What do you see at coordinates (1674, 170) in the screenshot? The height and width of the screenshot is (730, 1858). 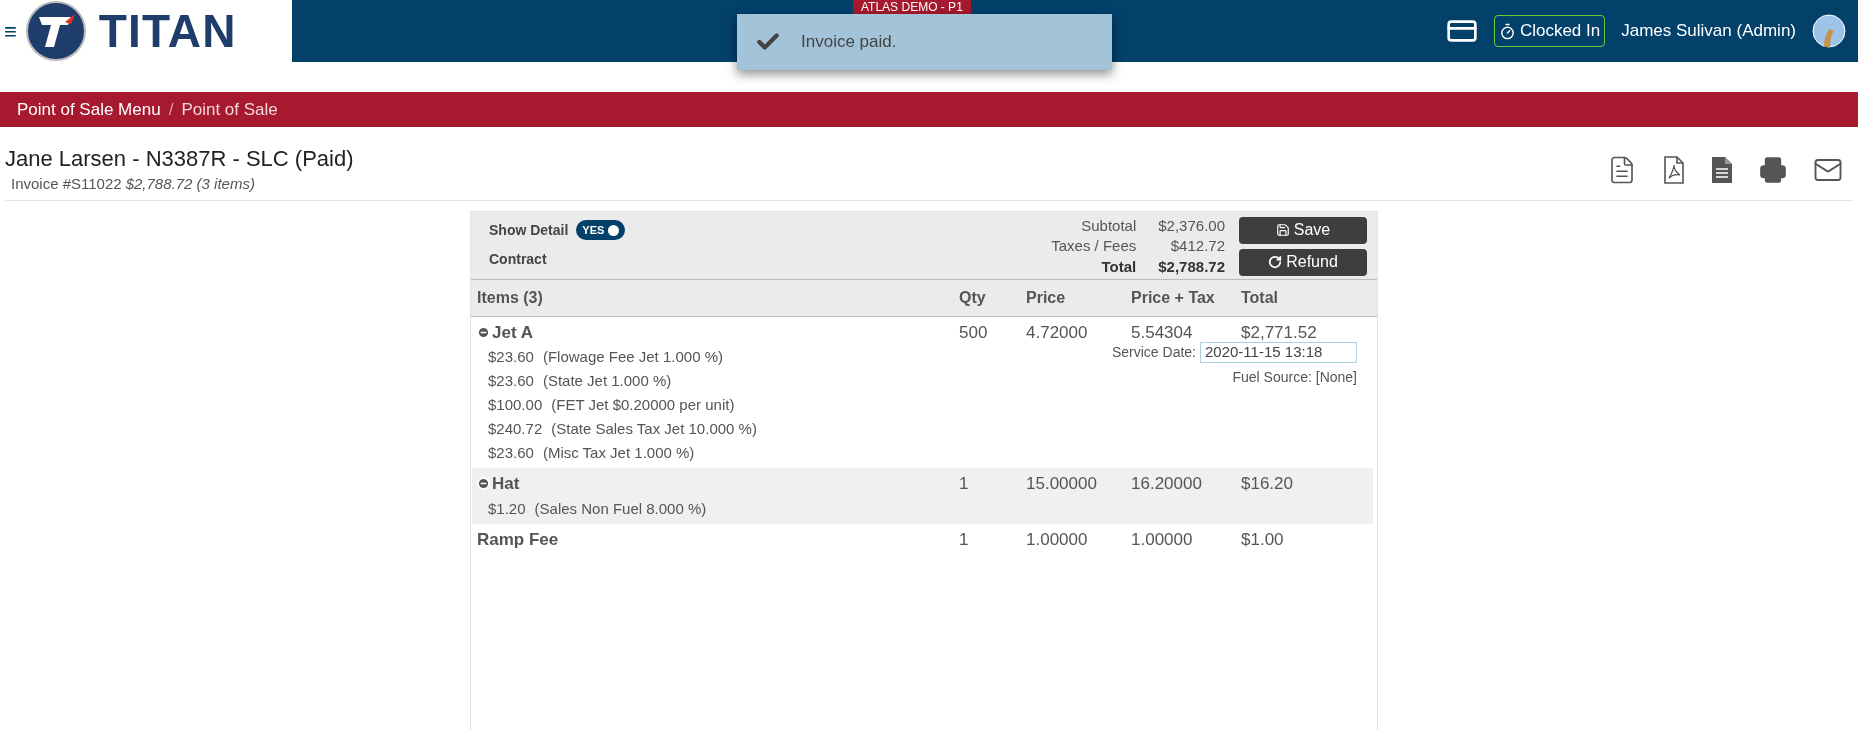 I see `pdf-file-icon` at bounding box center [1674, 170].